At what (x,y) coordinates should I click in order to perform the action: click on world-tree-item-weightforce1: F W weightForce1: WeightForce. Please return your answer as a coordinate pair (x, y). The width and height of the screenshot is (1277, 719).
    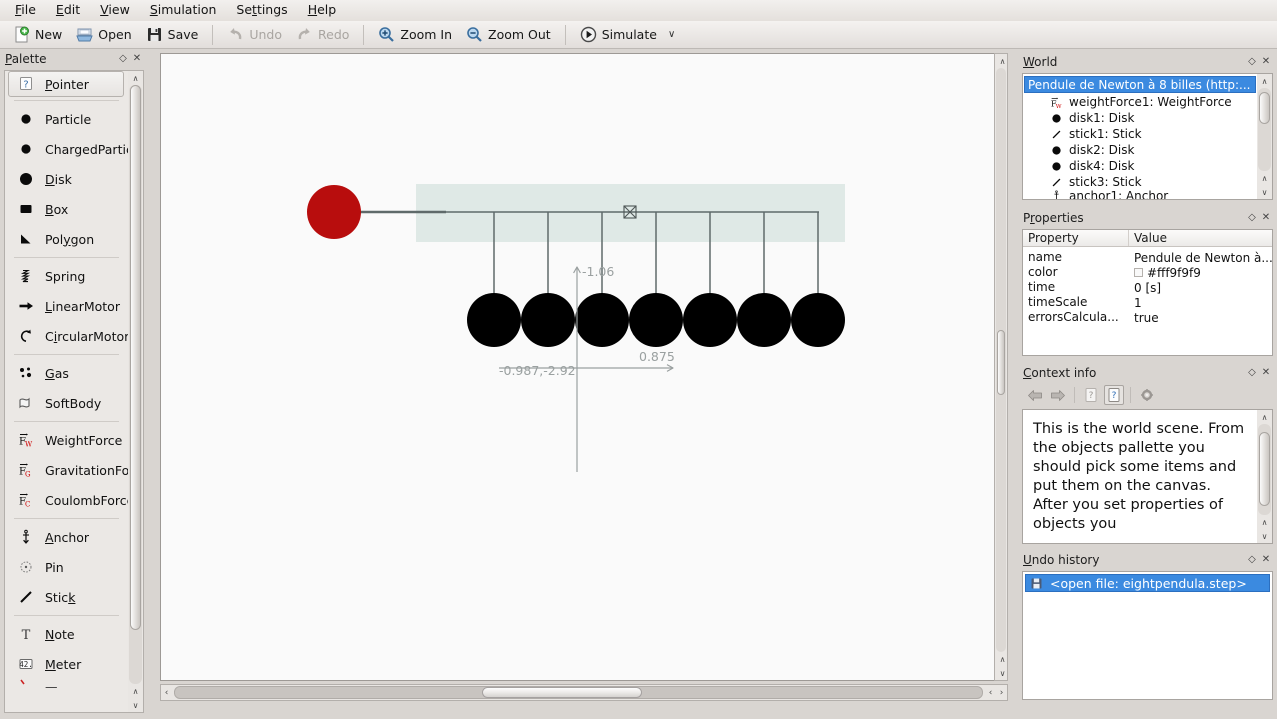
    Looking at the image, I should click on (1140, 102).